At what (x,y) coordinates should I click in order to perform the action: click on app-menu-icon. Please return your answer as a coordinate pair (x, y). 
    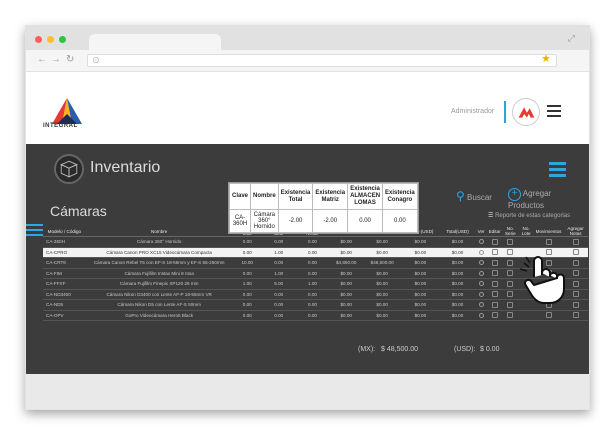
    Looking at the image, I should click on (557, 171).